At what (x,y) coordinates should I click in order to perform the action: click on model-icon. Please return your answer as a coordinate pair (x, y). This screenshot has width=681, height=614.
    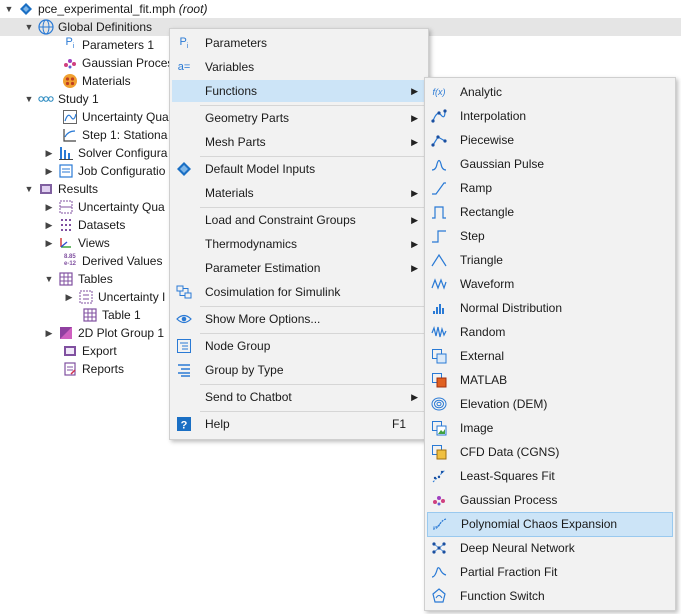
    Looking at the image, I should click on (26, 9).